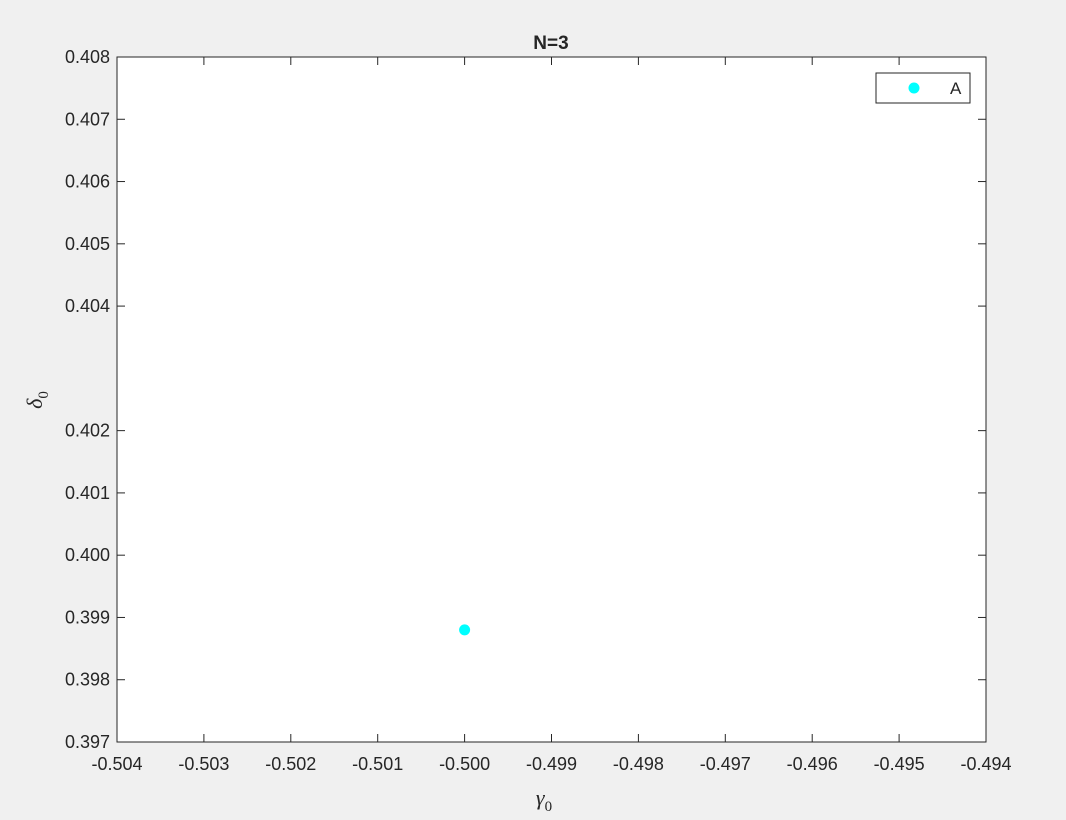 The width and height of the screenshot is (1066, 820). What do you see at coordinates (914, 88) in the screenshot?
I see `legend-marker` at bounding box center [914, 88].